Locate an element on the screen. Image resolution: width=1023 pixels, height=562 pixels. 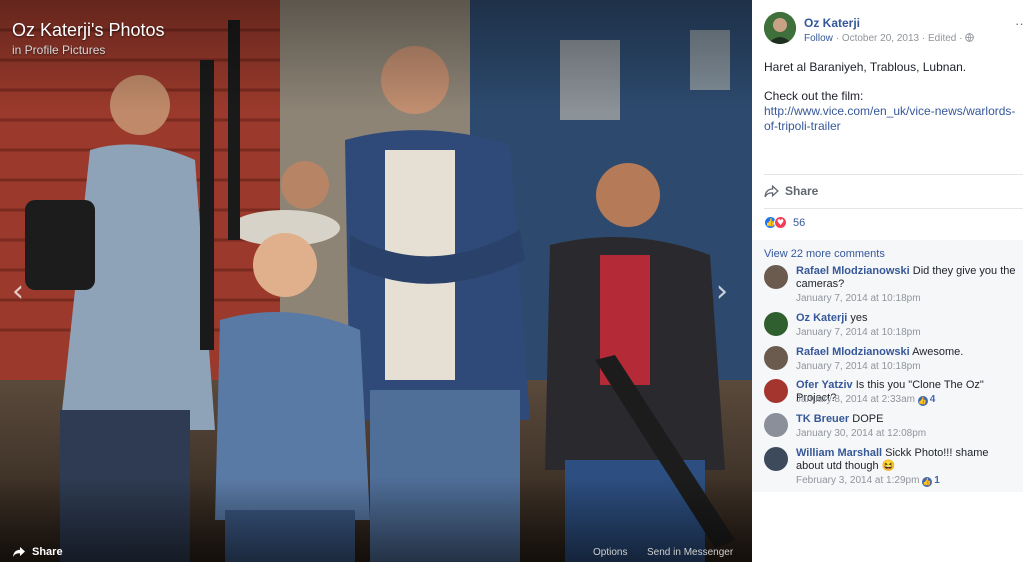
post-meta: Follow · October 20, 2013 · Edited · is located at coordinates (889, 38).